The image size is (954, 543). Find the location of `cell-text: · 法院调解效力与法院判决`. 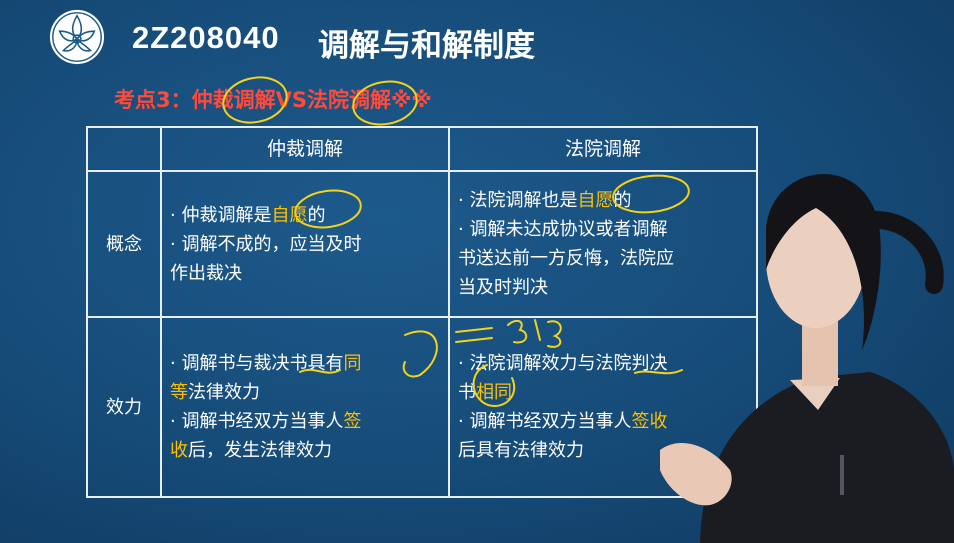

cell-text: · 法院调解效力与法院判决 is located at coordinates (563, 363).